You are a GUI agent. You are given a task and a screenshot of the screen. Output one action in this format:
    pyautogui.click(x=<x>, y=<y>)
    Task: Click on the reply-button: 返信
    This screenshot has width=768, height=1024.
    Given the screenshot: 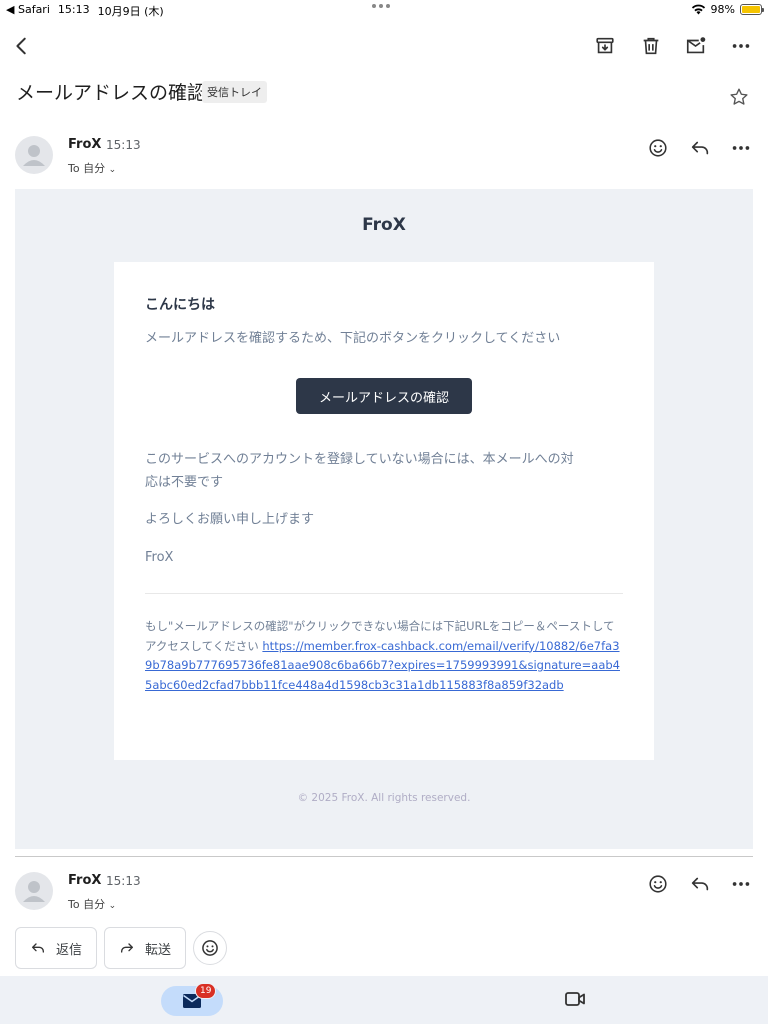 What is the action you would take?
    pyautogui.click(x=56, y=948)
    